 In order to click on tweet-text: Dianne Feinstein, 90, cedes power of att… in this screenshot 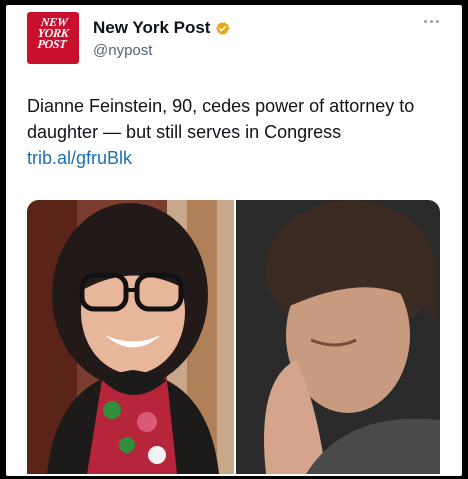, I will do `click(237, 132)`.